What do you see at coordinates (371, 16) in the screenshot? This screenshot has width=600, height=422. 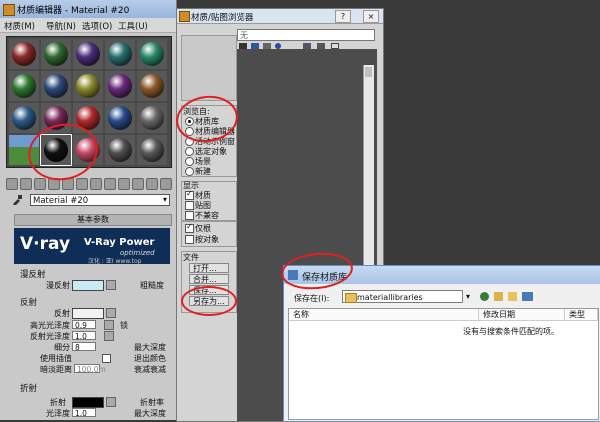 I see `close-button: ×` at bounding box center [371, 16].